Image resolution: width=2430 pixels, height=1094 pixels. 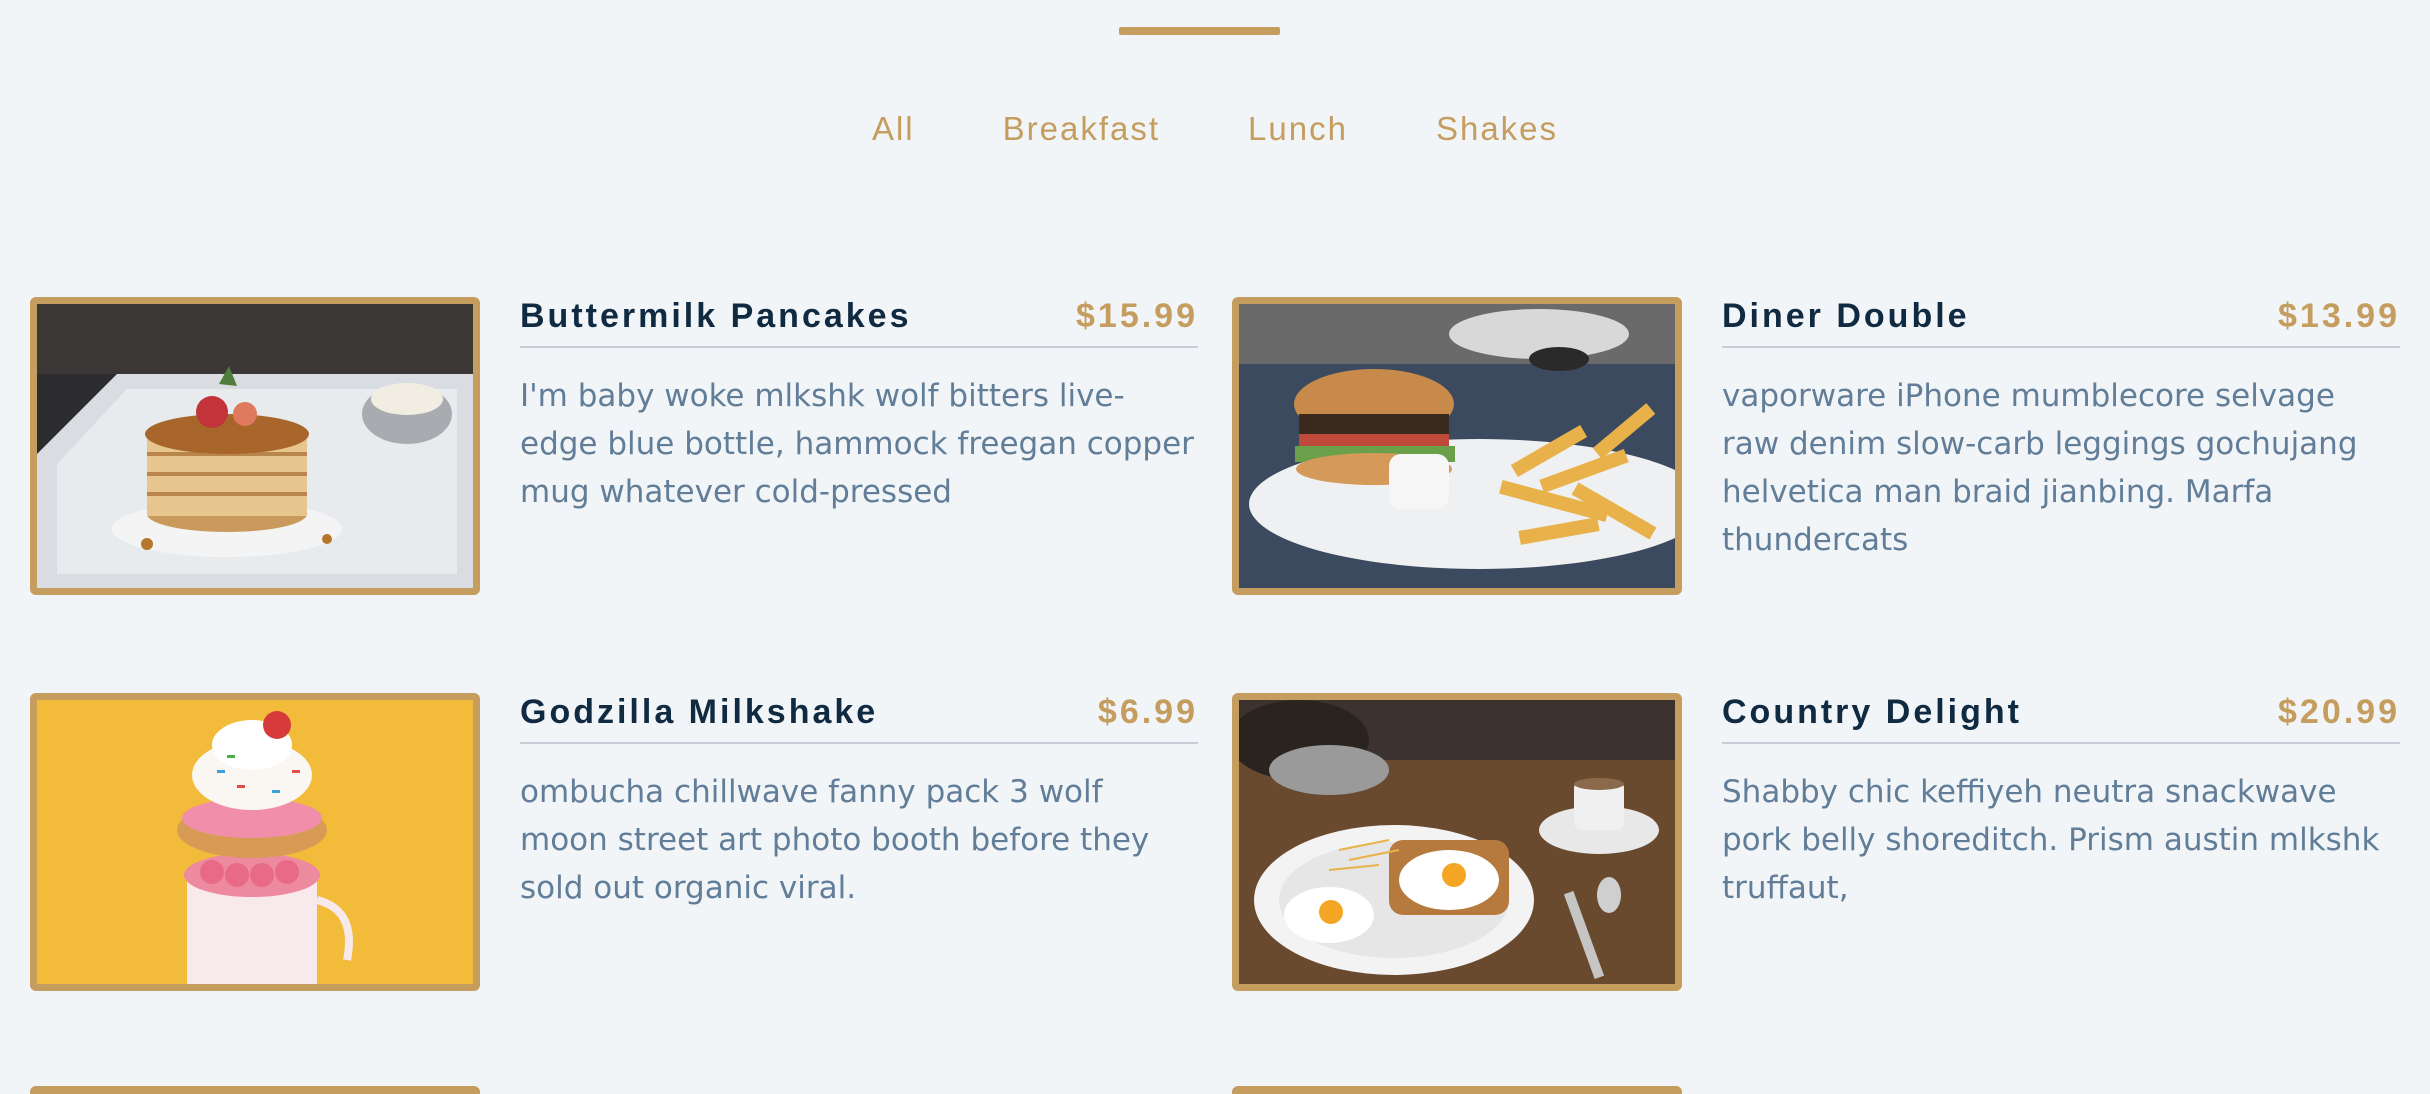 What do you see at coordinates (1298, 129) in the screenshot?
I see `filter-lunch-button: Lunch` at bounding box center [1298, 129].